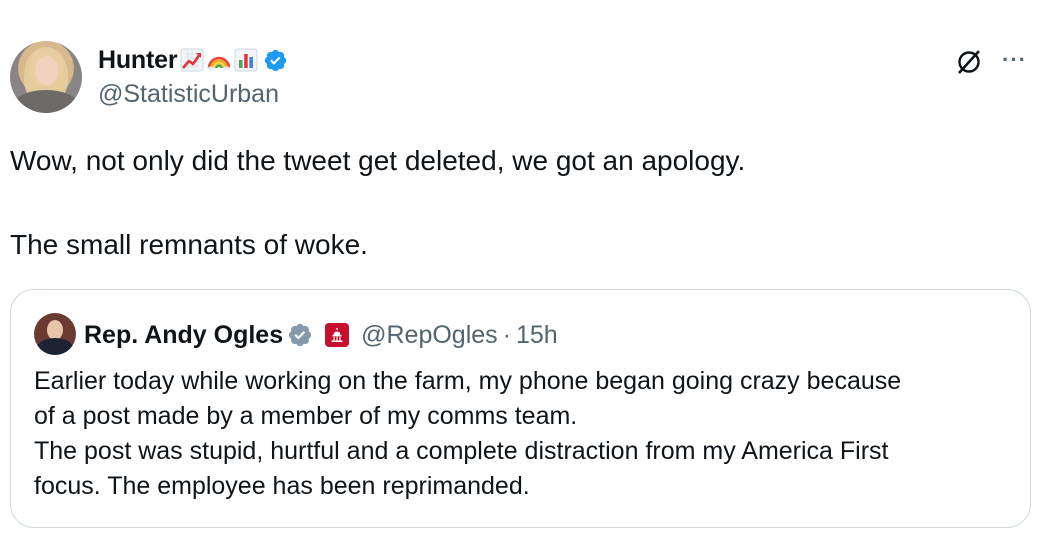  Describe the element at coordinates (138, 60) in the screenshot. I see `author-display-name: Hunter` at that location.